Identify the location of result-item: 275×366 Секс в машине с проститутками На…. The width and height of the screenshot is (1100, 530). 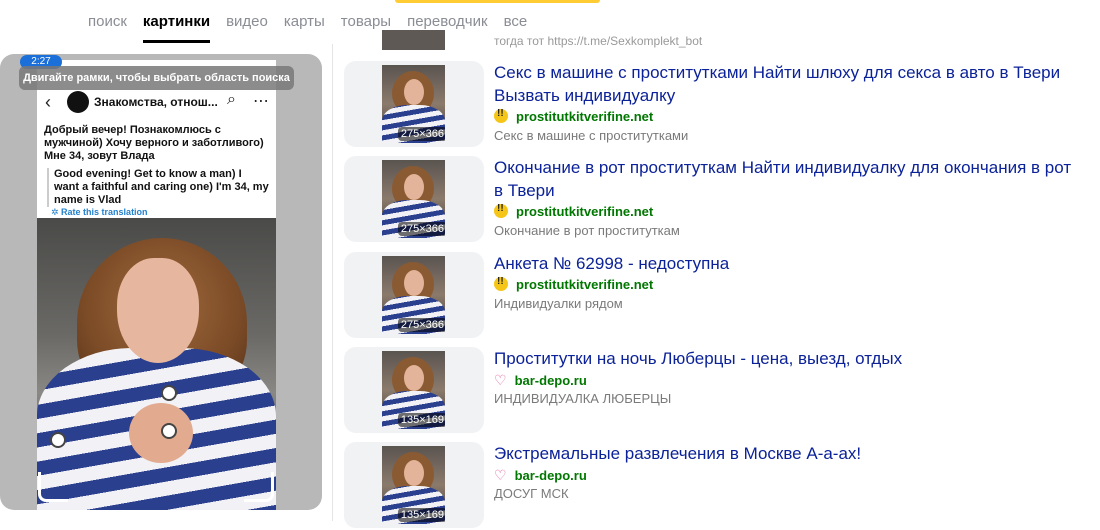
(714, 105).